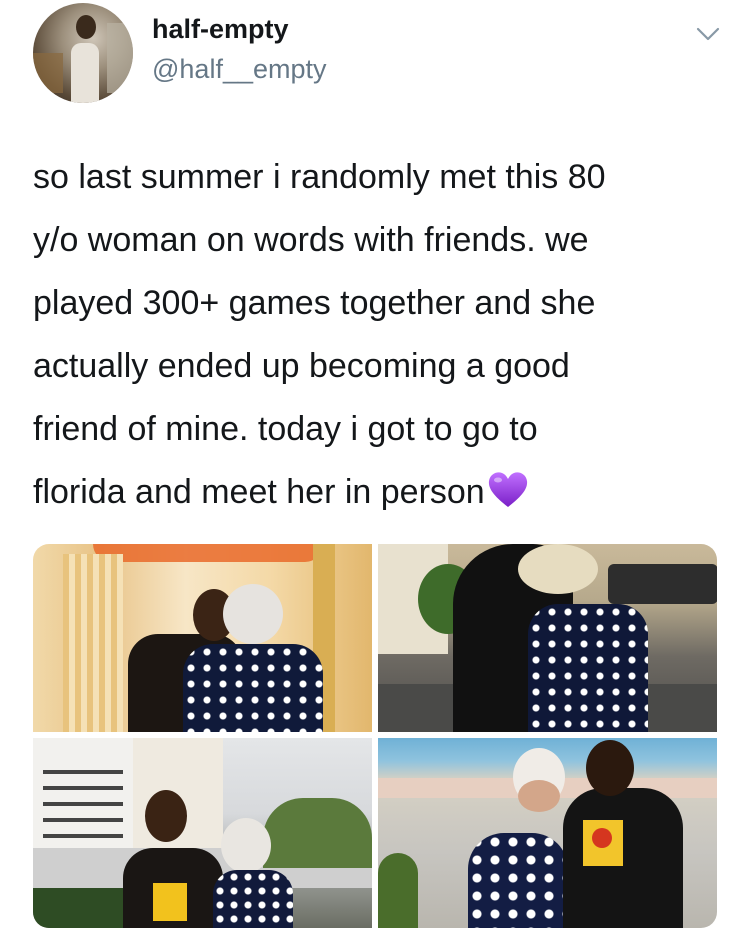  What do you see at coordinates (547, 833) in the screenshot?
I see `photo-beach` at bounding box center [547, 833].